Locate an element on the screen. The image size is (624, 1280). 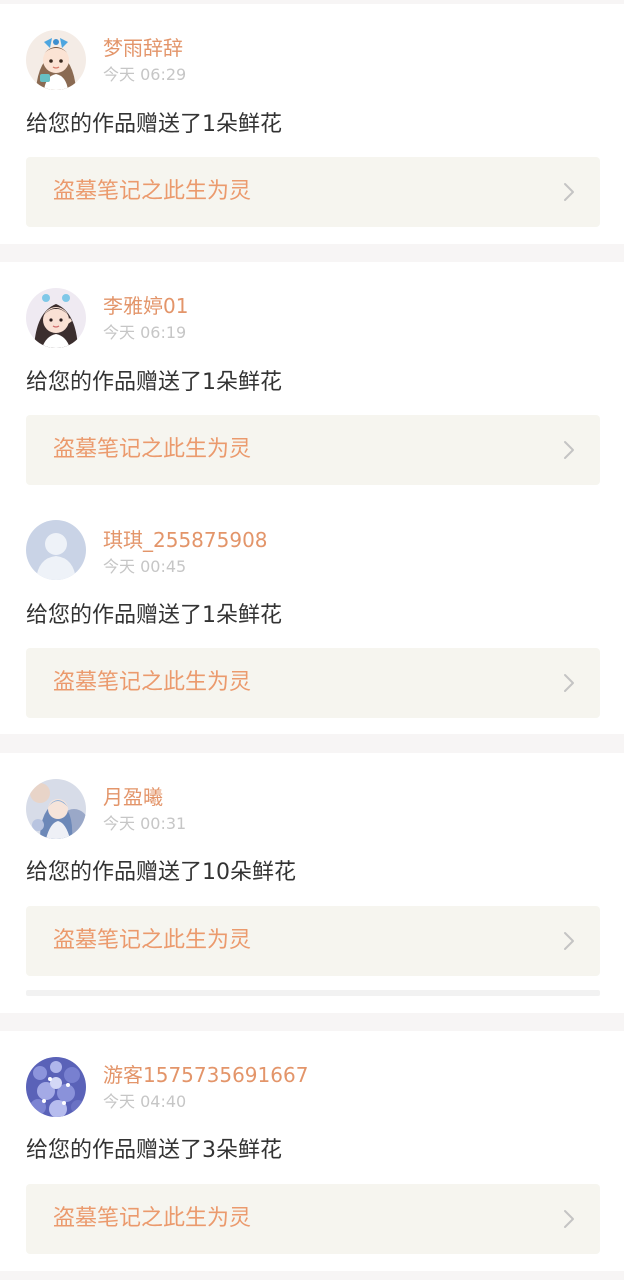
timestamp: 今天 06:19 is located at coordinates (145, 332).